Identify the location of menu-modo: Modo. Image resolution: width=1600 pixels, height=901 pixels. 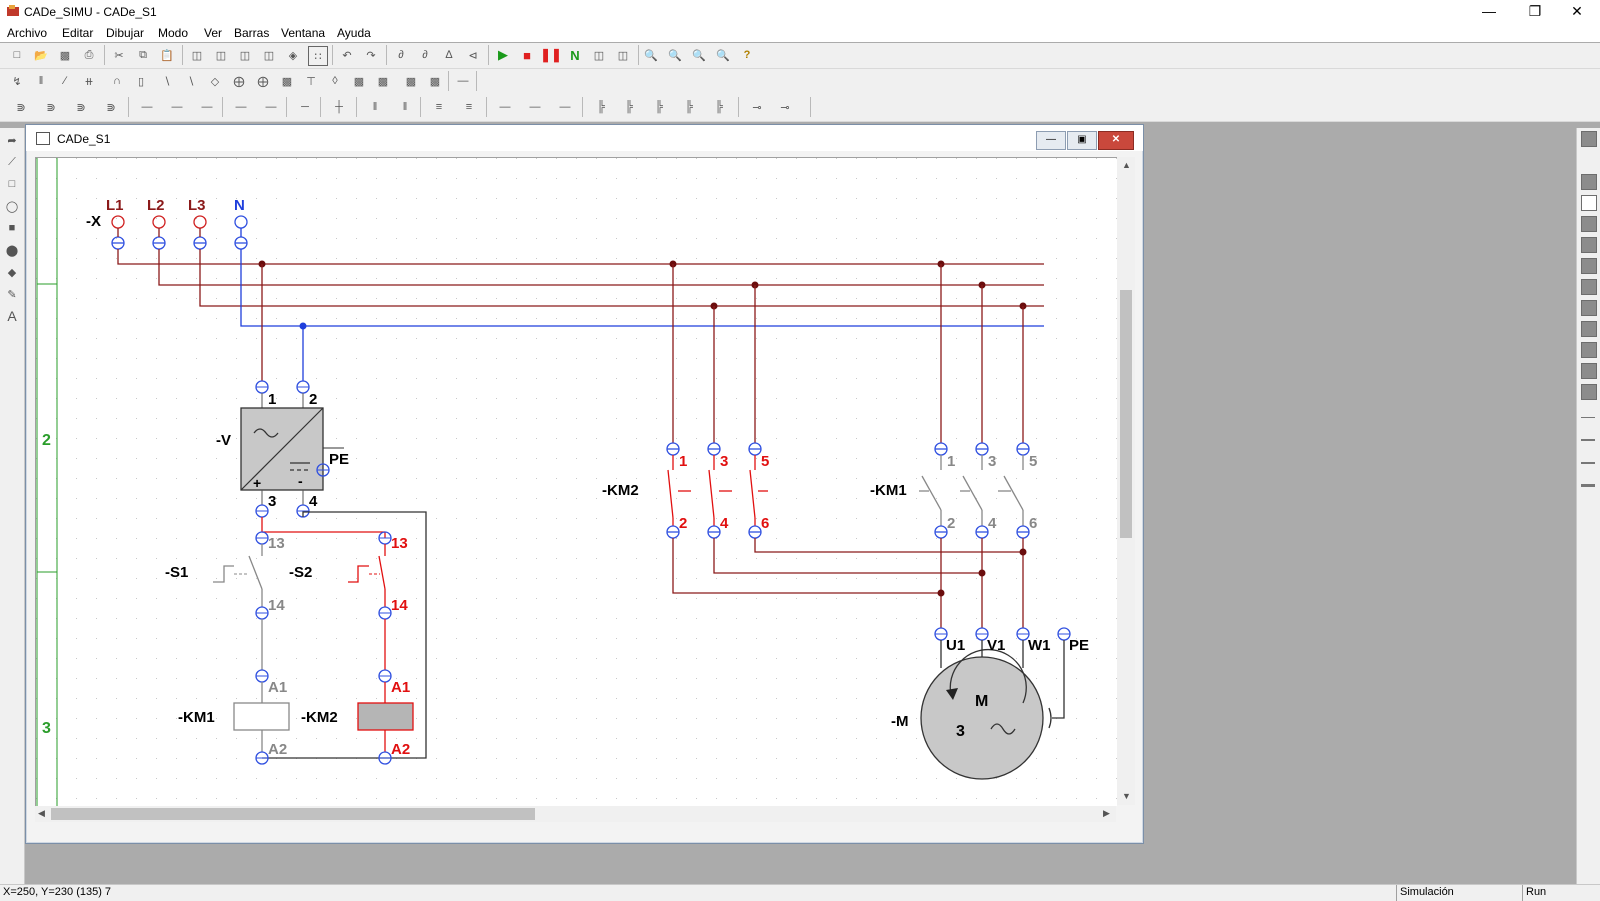
(173, 33).